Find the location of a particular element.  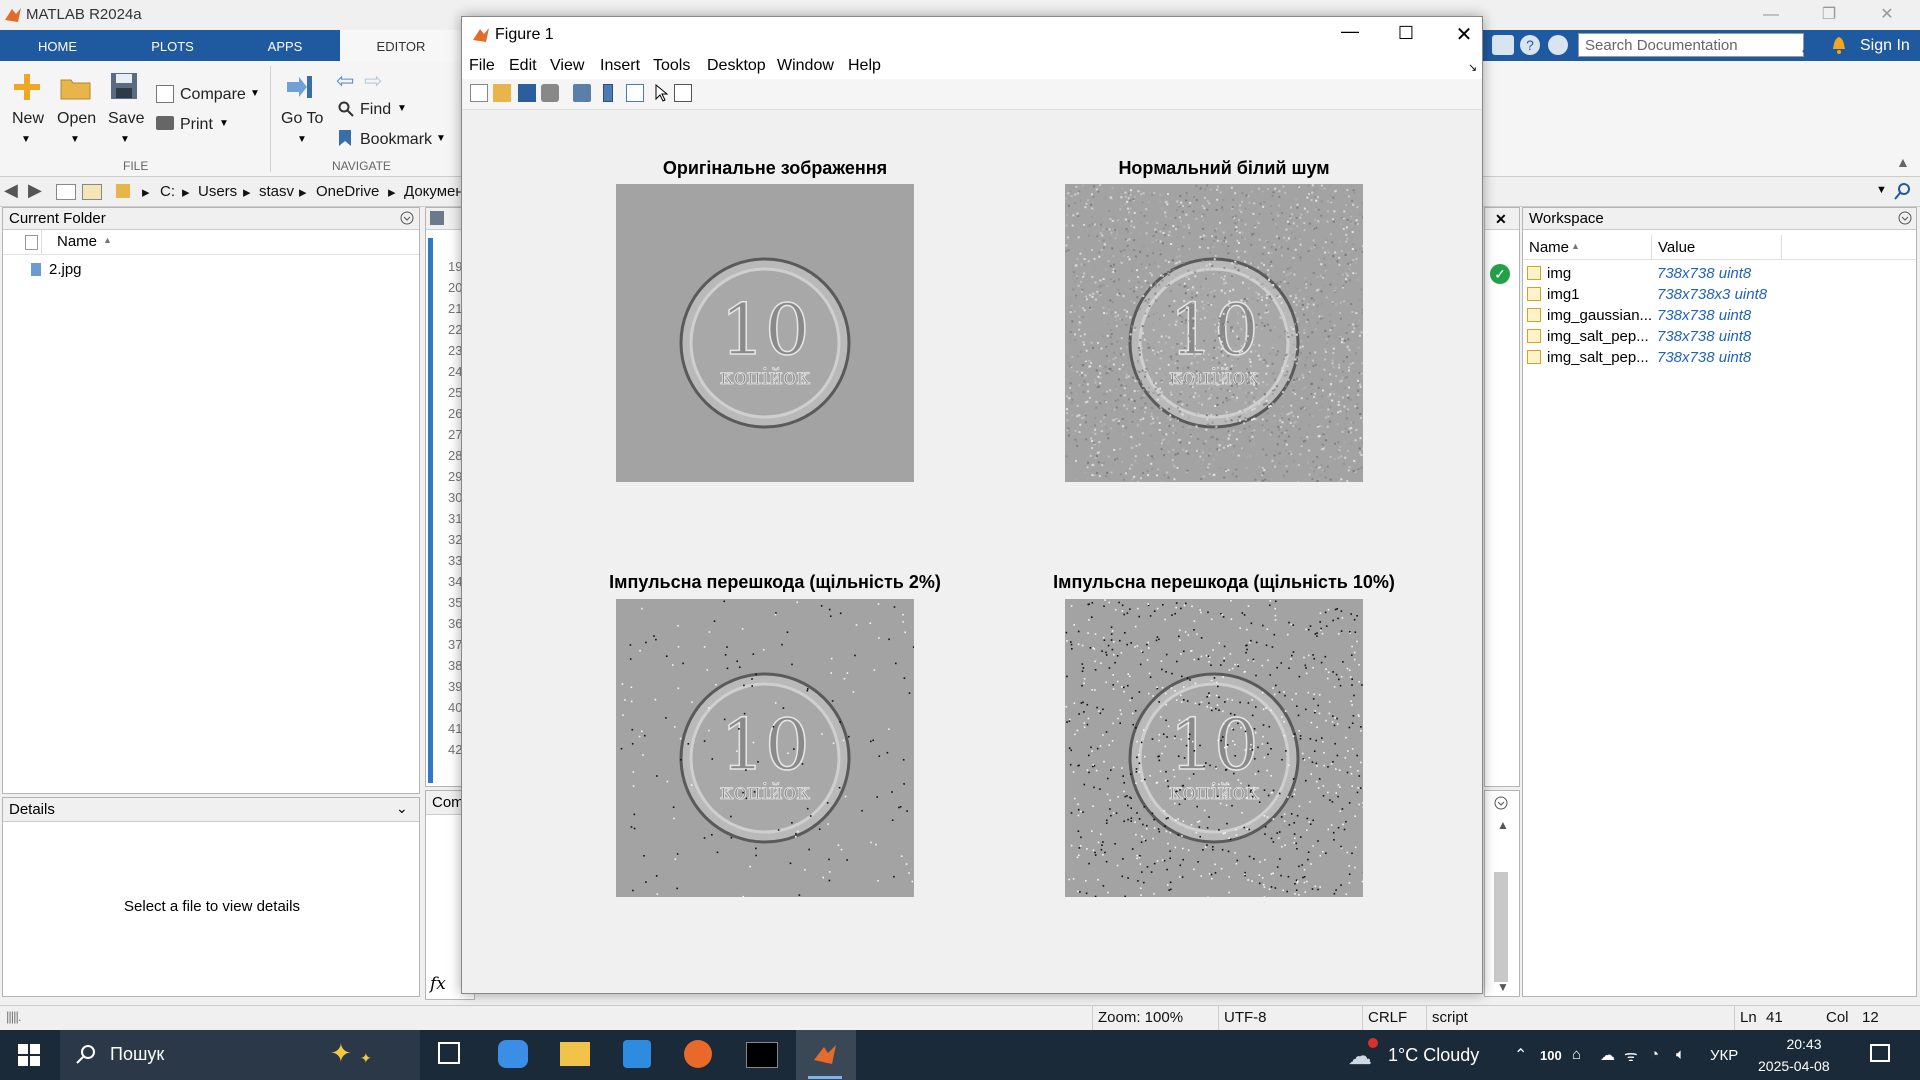

clock-time: 20:43 is located at coordinates (1804, 1044).